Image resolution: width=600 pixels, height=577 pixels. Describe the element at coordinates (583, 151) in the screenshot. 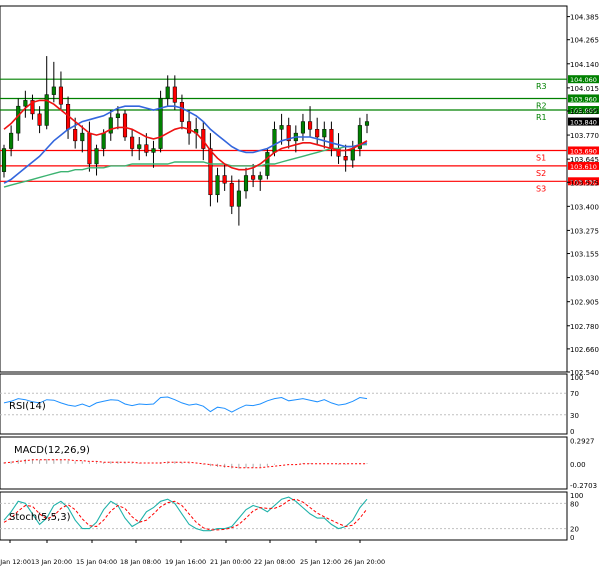

I see `level-price-label: 103.690` at that location.